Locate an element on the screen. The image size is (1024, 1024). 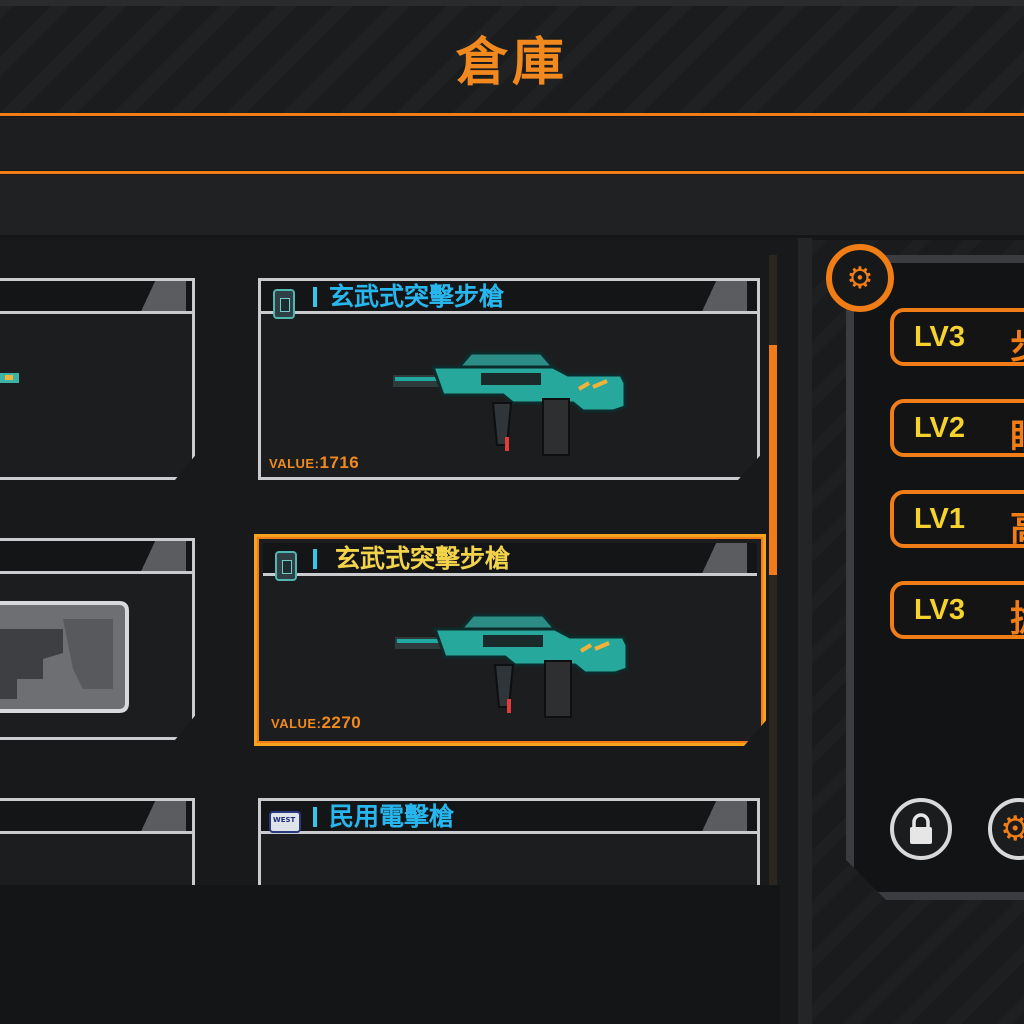
value-amount: 1716 is located at coordinates (339, 462).